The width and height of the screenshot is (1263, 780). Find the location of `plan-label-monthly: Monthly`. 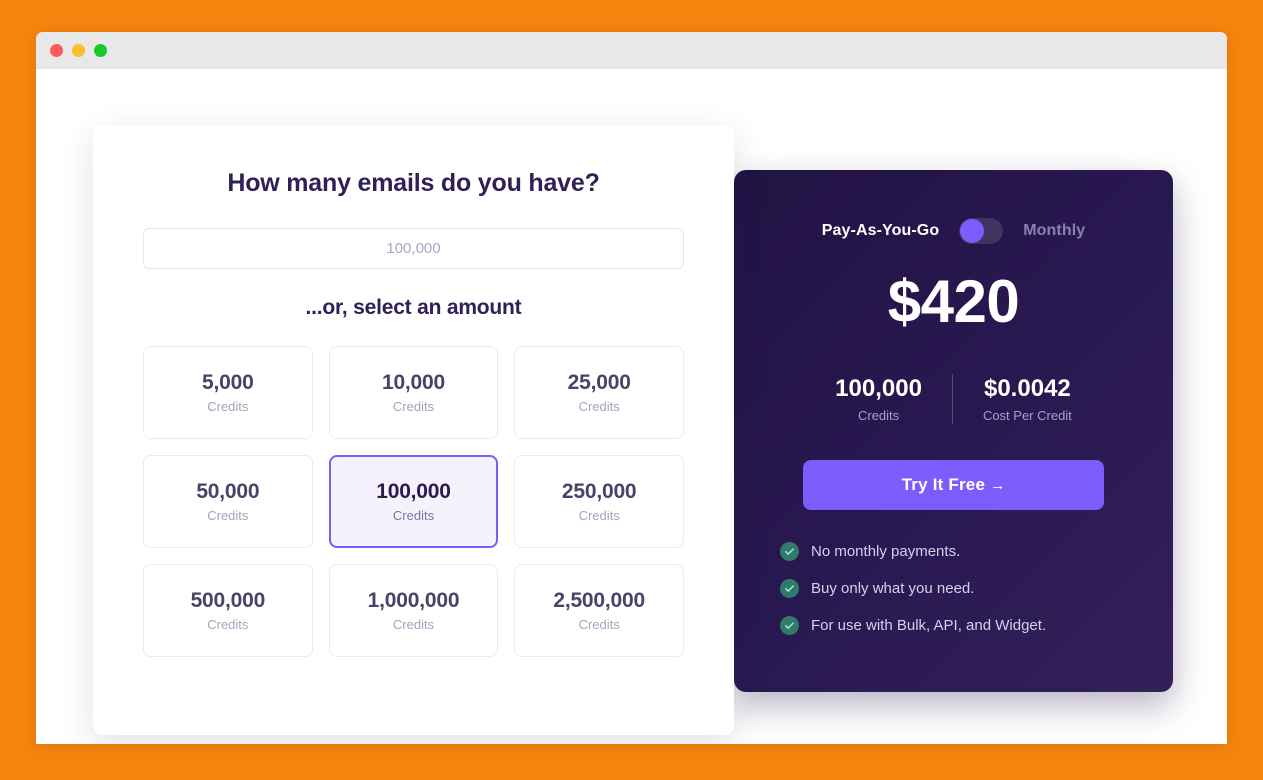

plan-label-monthly: Monthly is located at coordinates (1054, 231).